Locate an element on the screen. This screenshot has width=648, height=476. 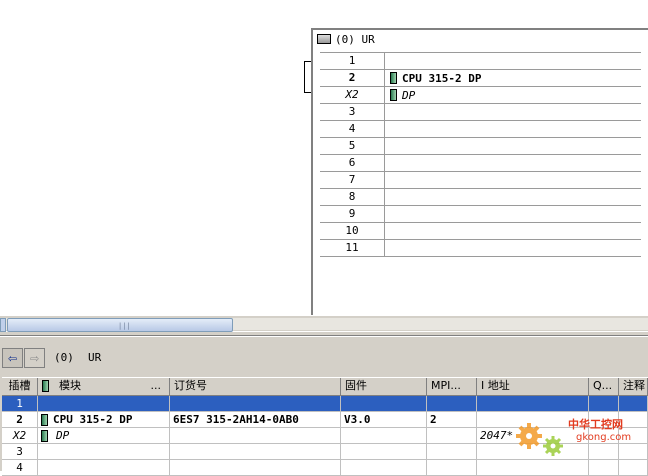
watermark-url: gkong.com is located at coordinates (604, 437).